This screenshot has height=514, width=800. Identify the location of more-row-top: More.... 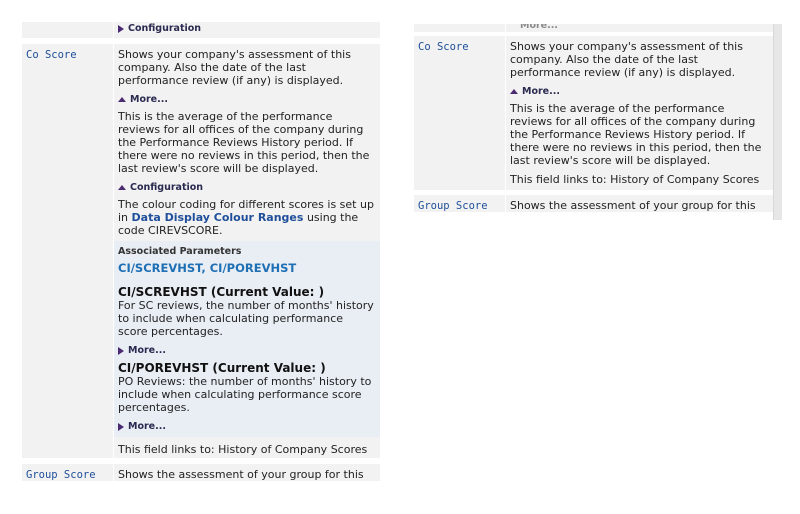
(598, 28).